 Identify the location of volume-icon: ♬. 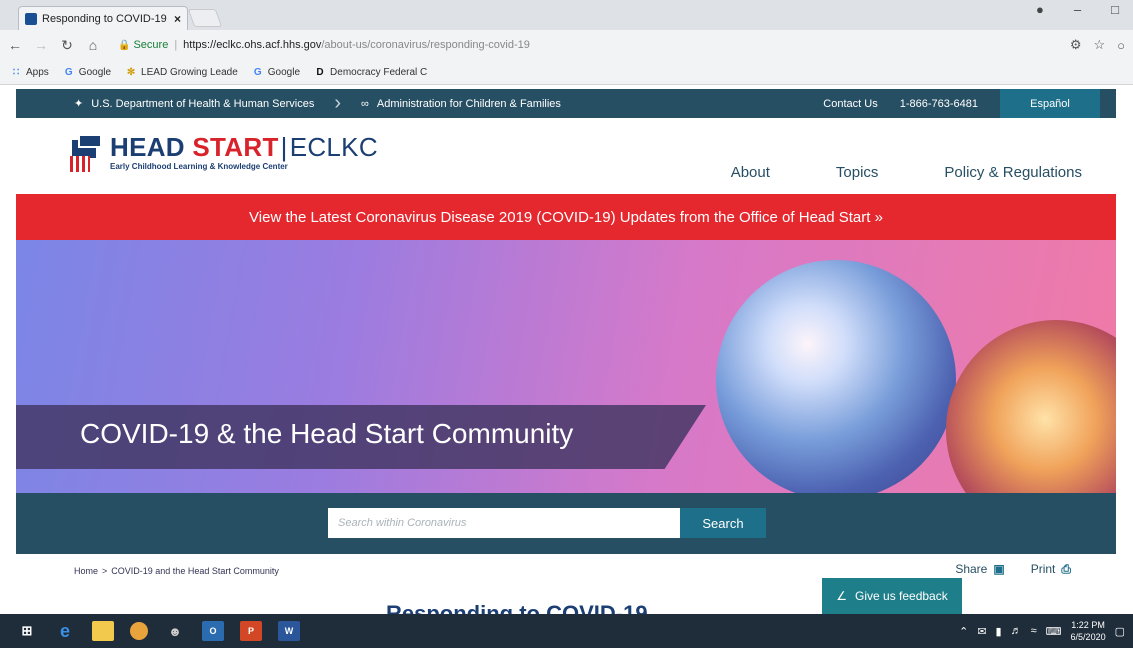
(1016, 631).